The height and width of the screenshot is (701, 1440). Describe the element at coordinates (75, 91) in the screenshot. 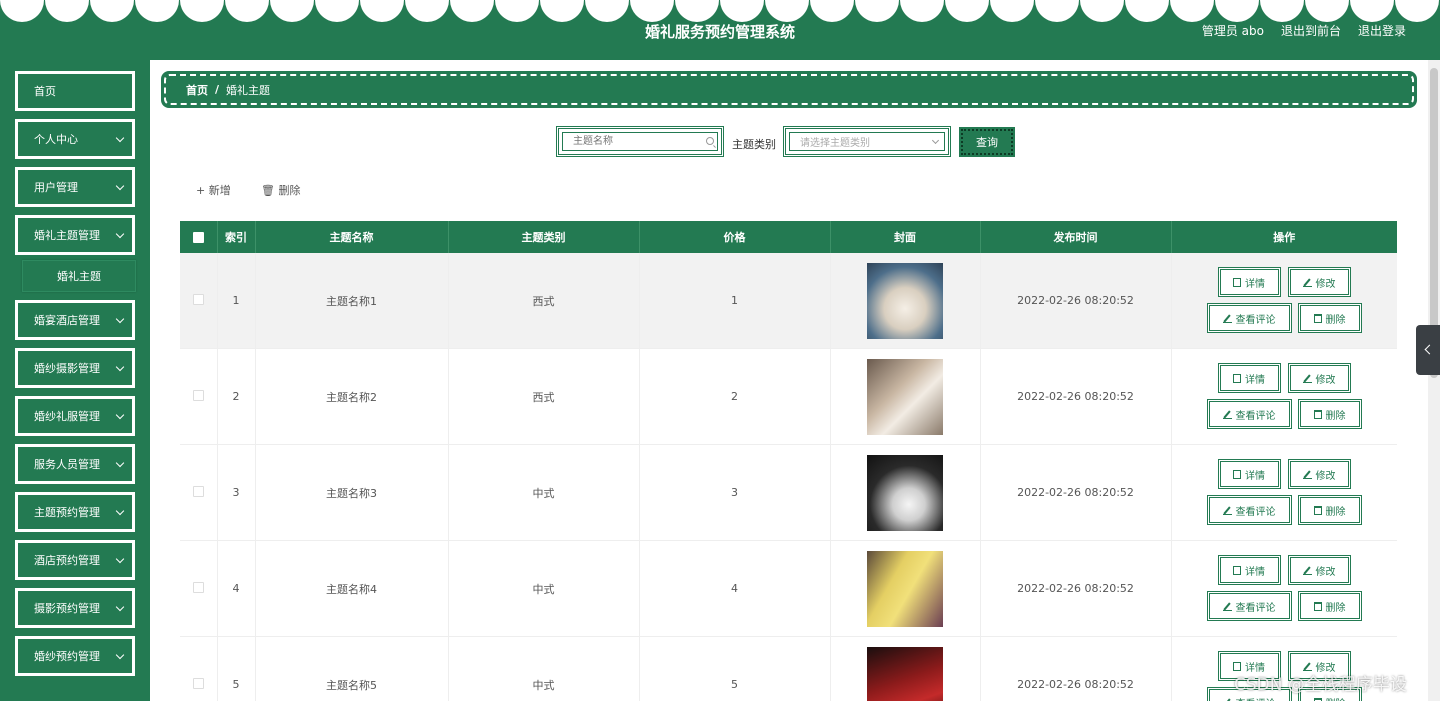

I see `sidebar-item: 首页` at that location.